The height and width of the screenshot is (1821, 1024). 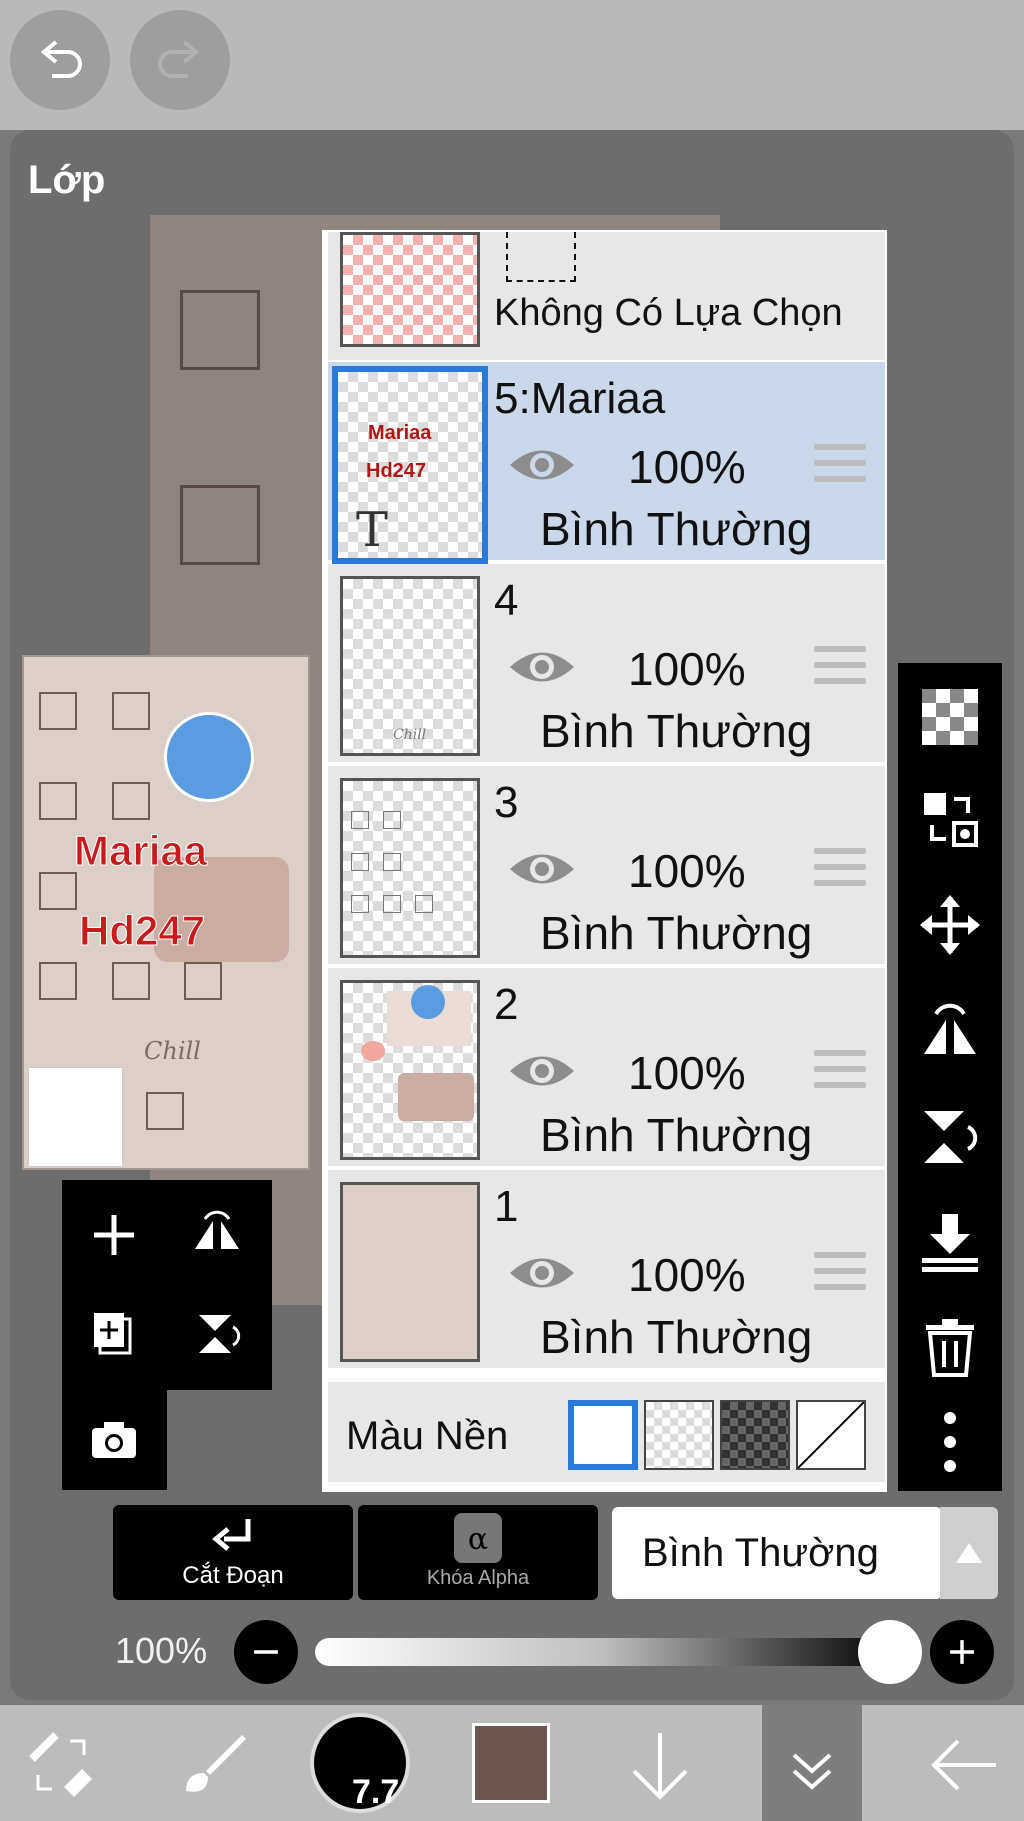 What do you see at coordinates (603, 1435) in the screenshot?
I see `bg-swatch-white` at bounding box center [603, 1435].